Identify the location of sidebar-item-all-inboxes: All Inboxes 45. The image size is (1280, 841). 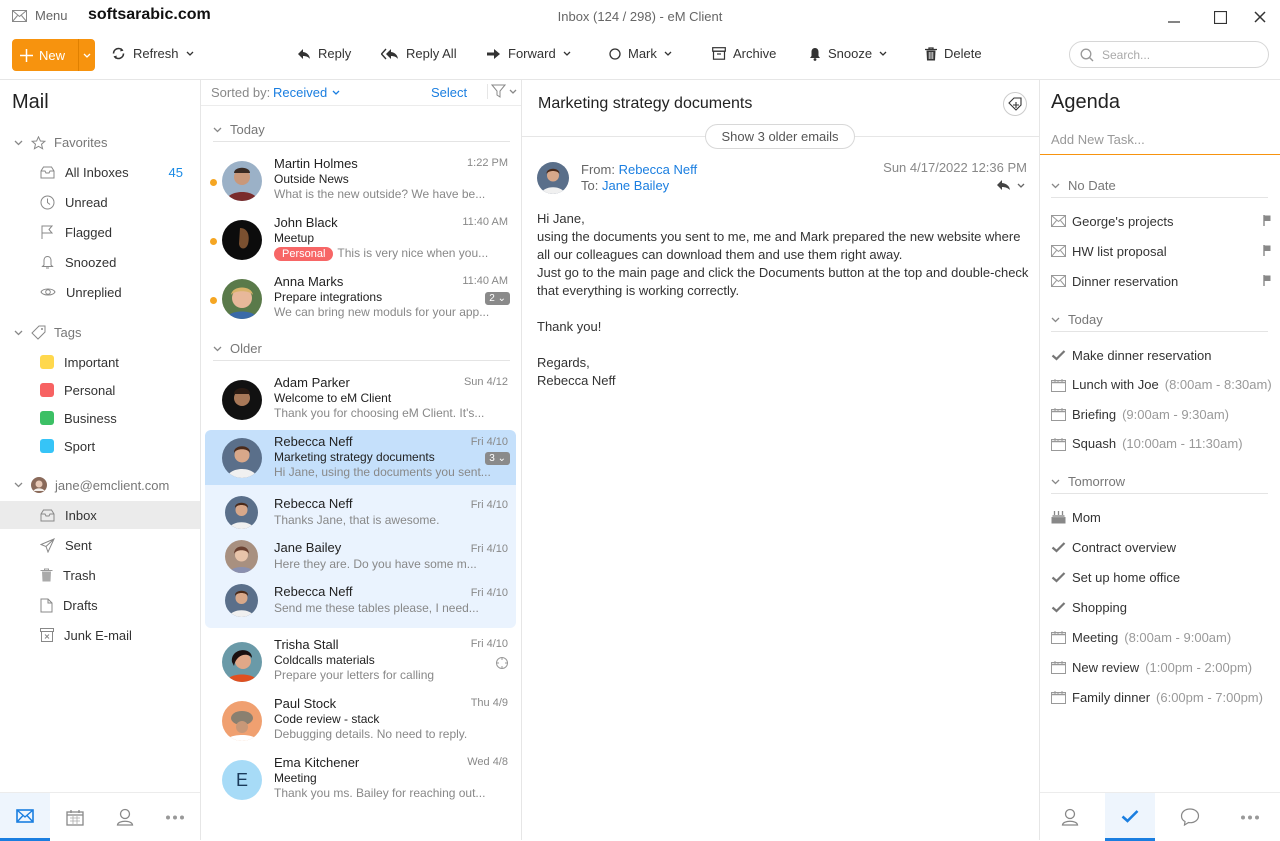
(100, 172).